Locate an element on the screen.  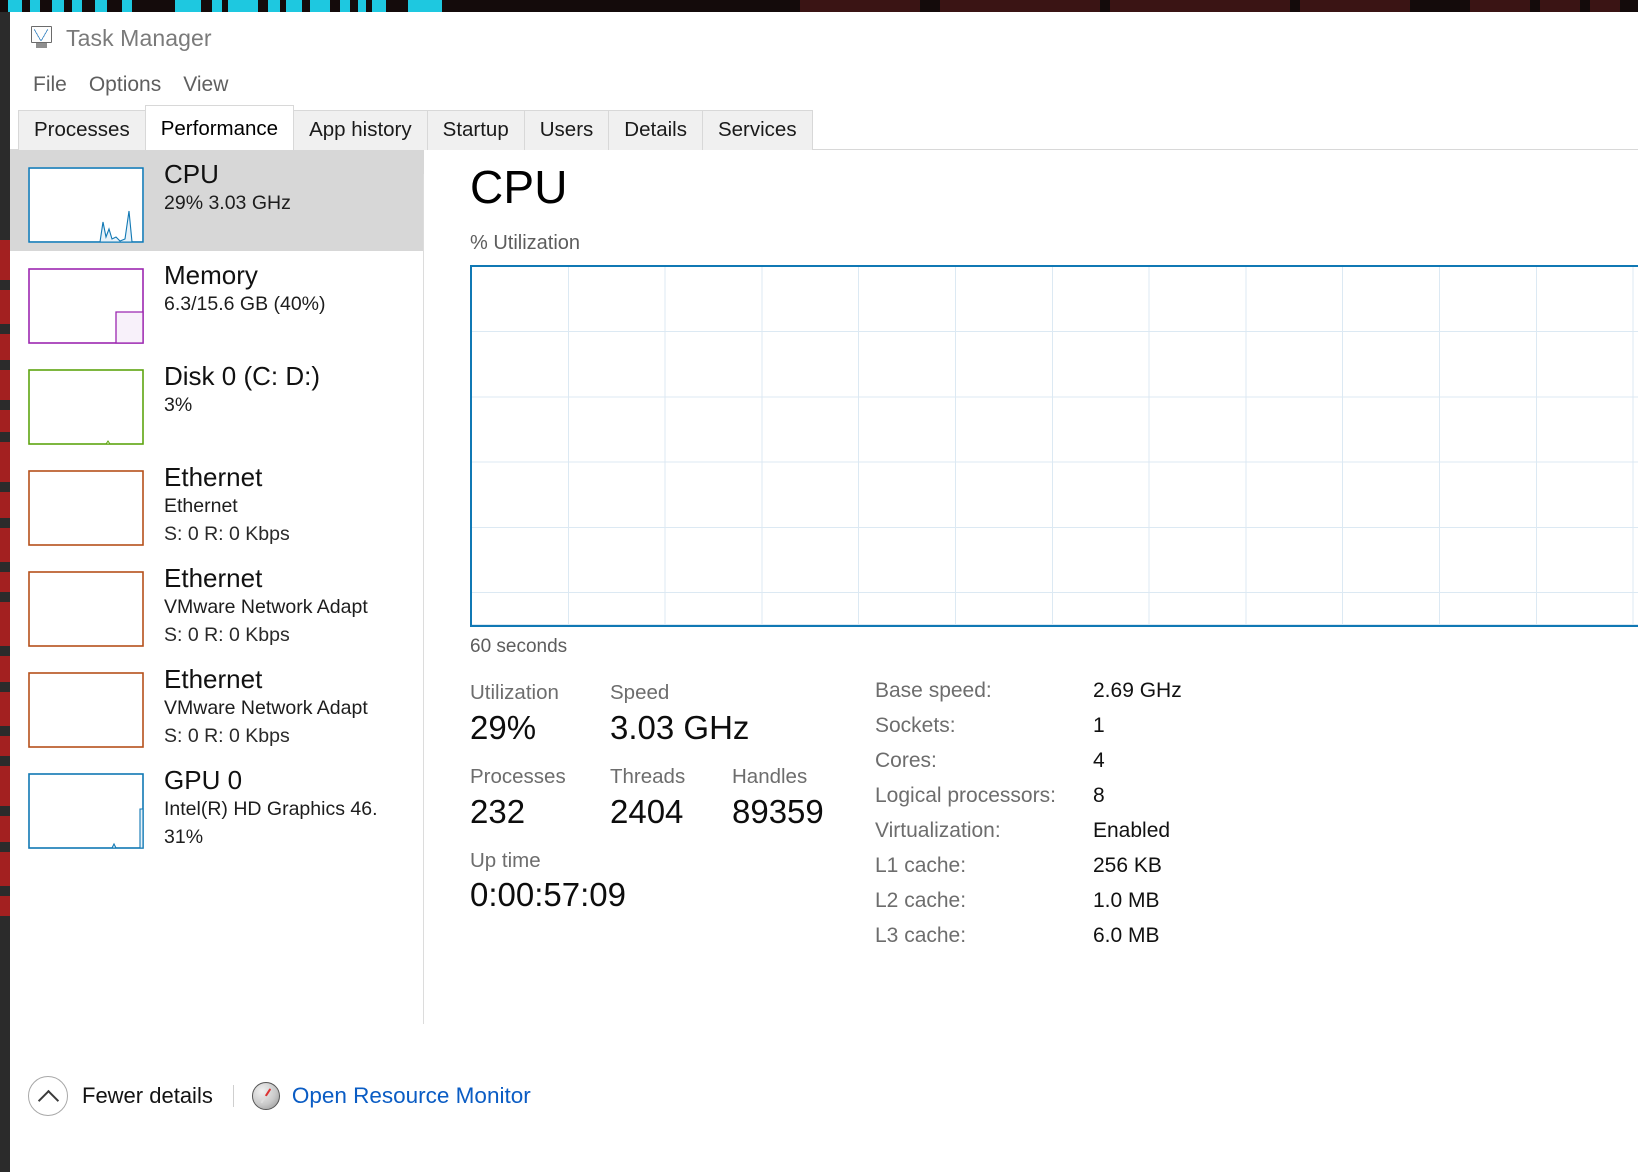
disk-thumbnail-graph is located at coordinates (86, 407).